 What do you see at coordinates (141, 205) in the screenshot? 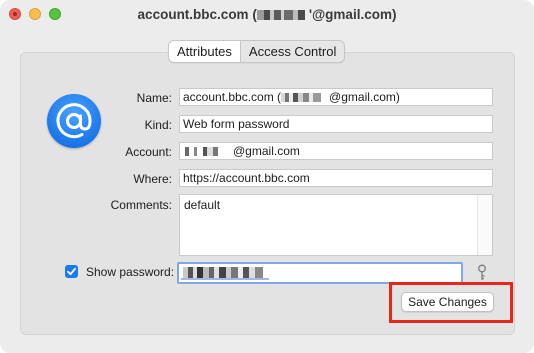
I see `comments-label: Comments:` at bounding box center [141, 205].